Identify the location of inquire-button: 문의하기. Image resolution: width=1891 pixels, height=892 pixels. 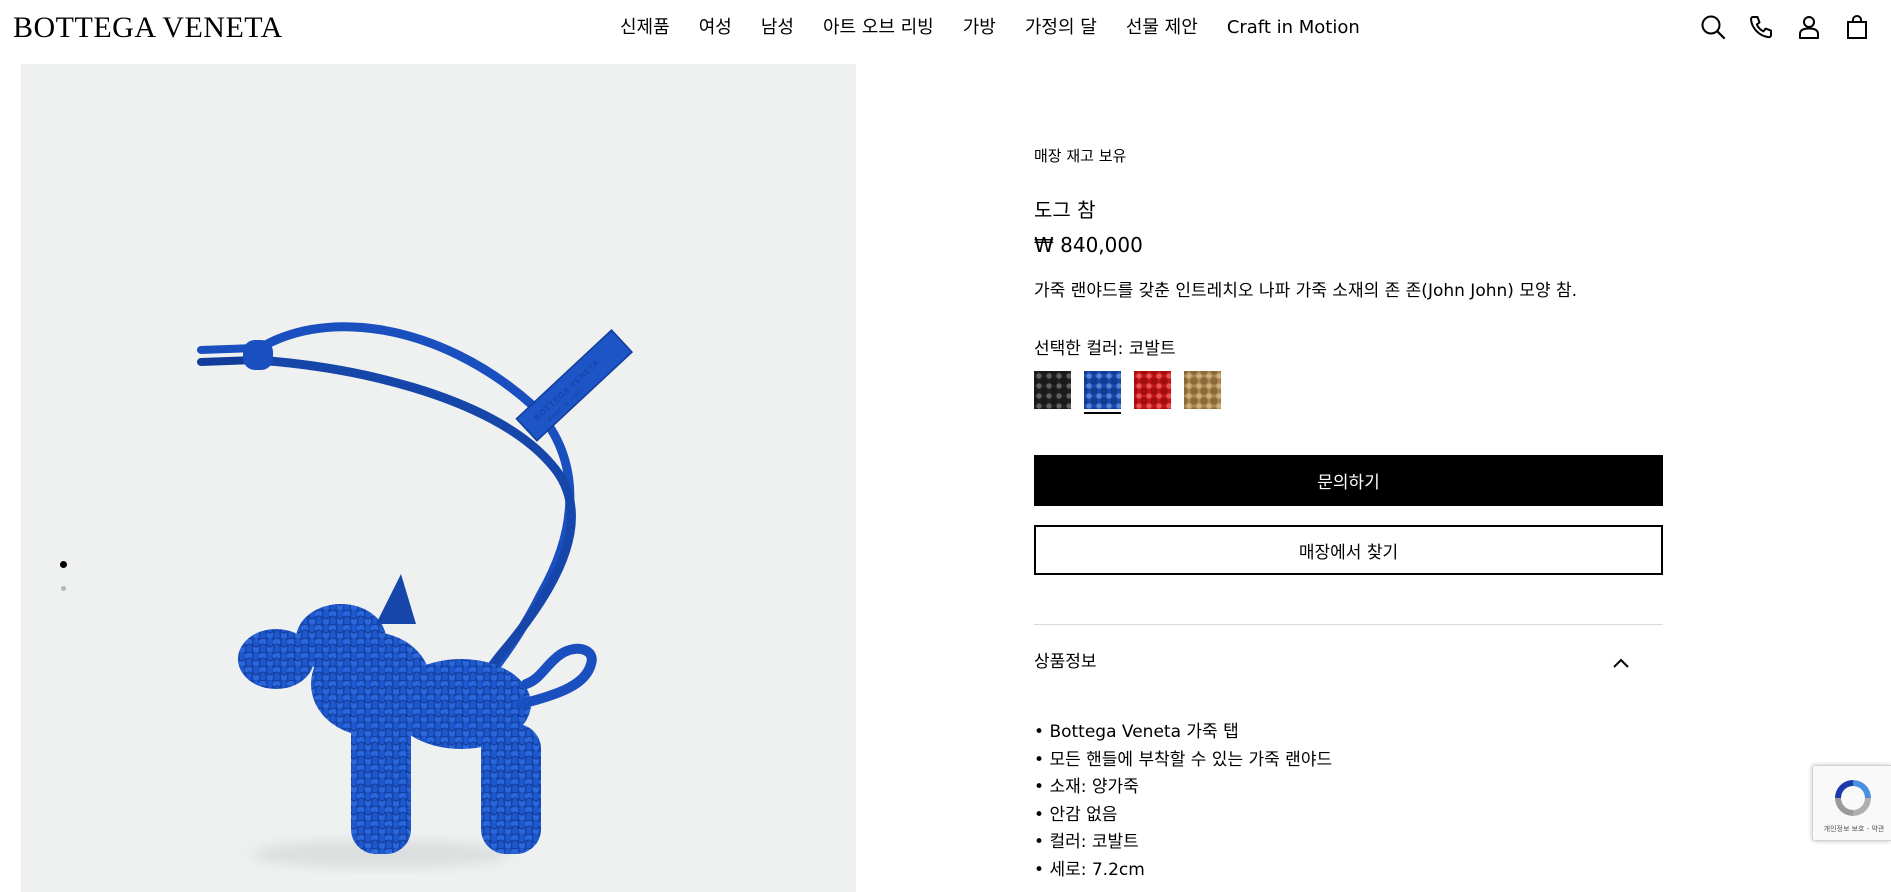
(1348, 480).